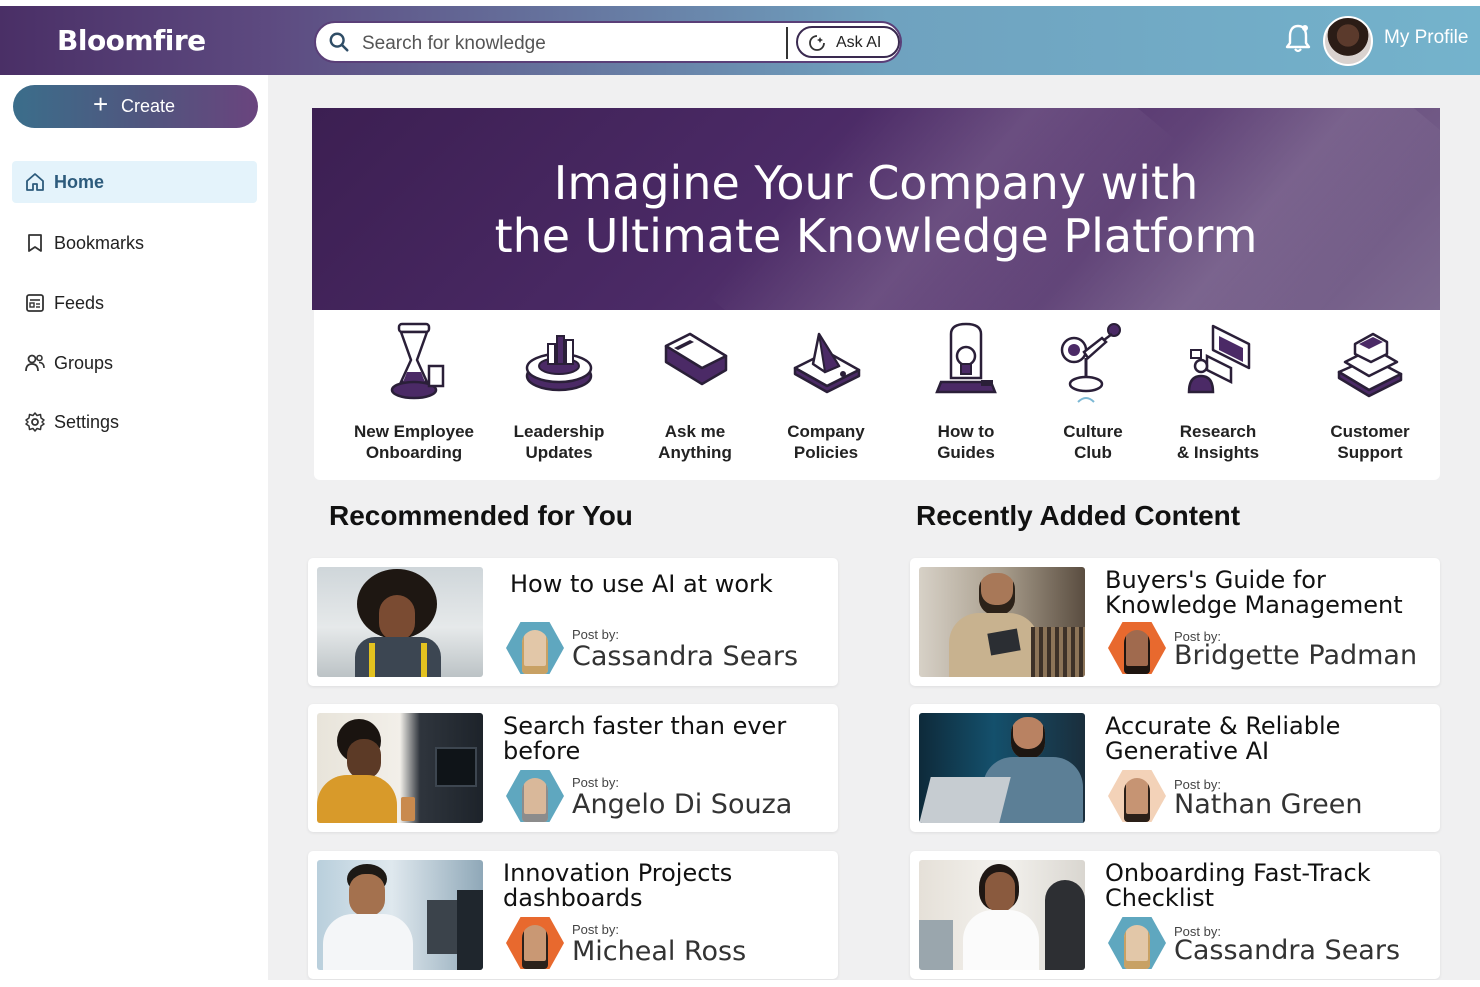 This screenshot has height=987, width=1480. What do you see at coordinates (559, 442) in the screenshot?
I see `category-label: Leadership Updates` at bounding box center [559, 442].